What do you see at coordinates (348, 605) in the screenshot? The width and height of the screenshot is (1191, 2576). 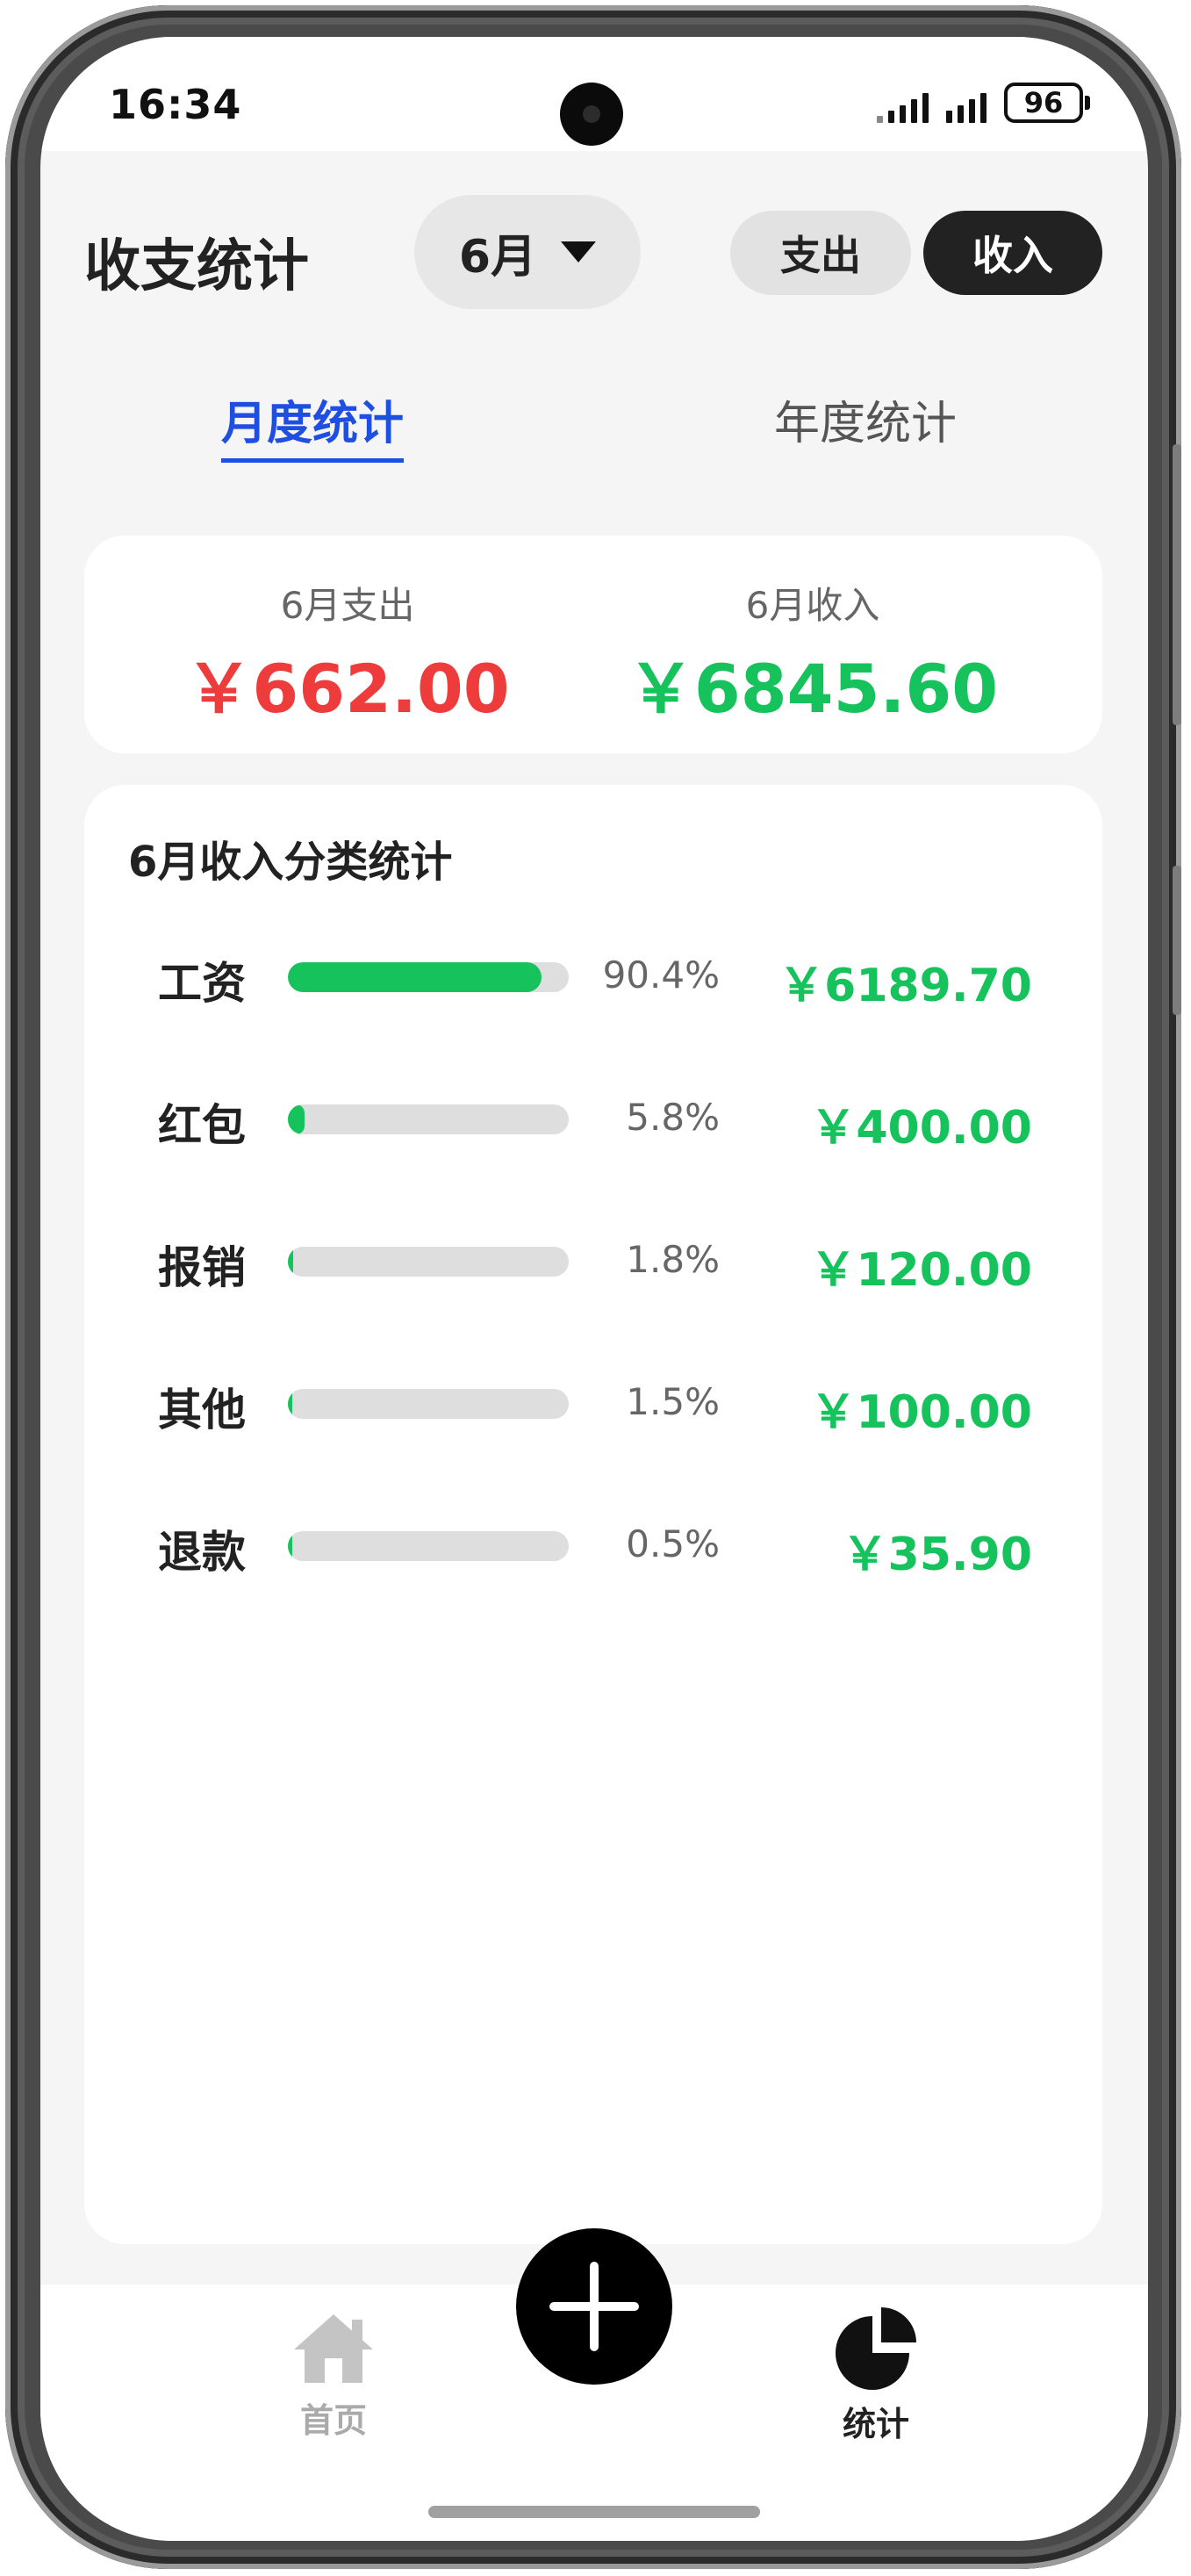 I see `expense-summary-label: 6月支出` at bounding box center [348, 605].